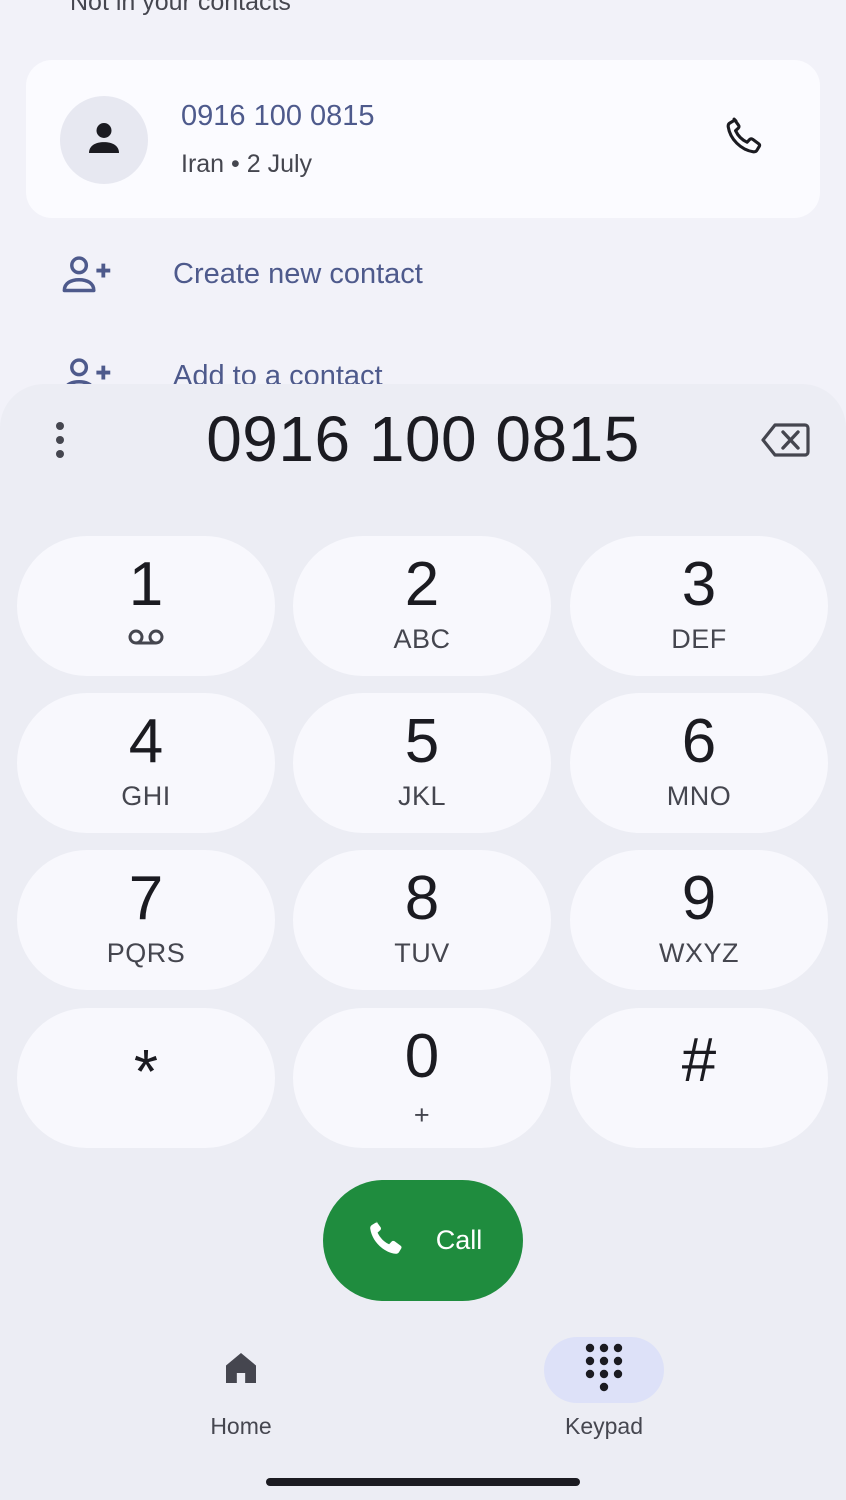  Describe the element at coordinates (247, 164) in the screenshot. I see `contact-subtitle: Iran • 2 July` at that location.